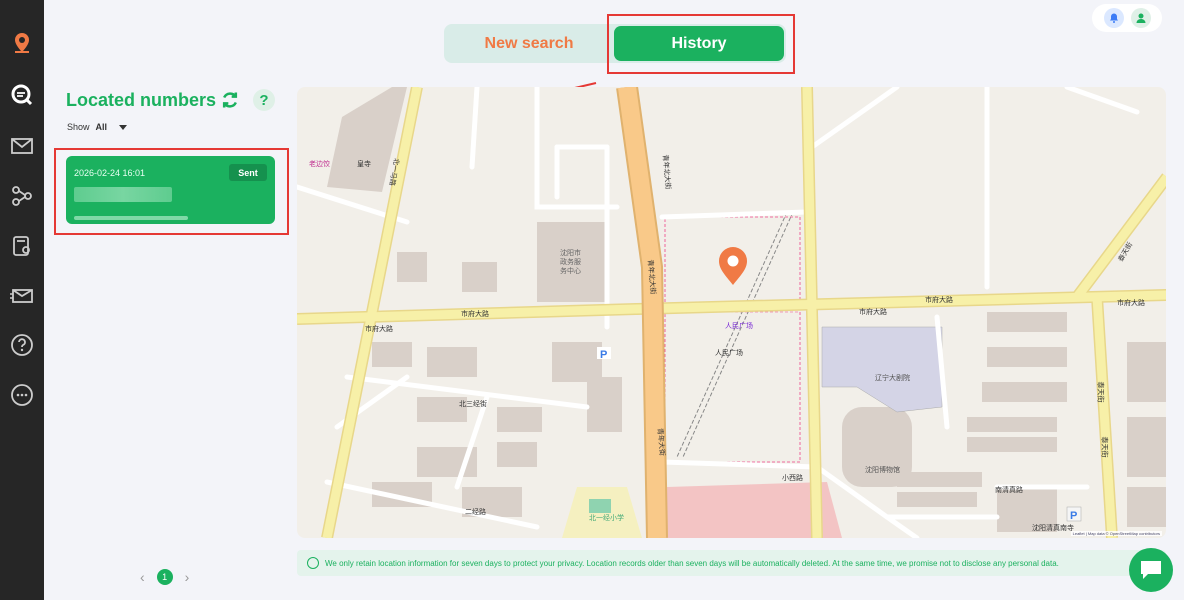 The width and height of the screenshot is (1184, 600). I want to click on map-label: 皇寺, so click(364, 164).